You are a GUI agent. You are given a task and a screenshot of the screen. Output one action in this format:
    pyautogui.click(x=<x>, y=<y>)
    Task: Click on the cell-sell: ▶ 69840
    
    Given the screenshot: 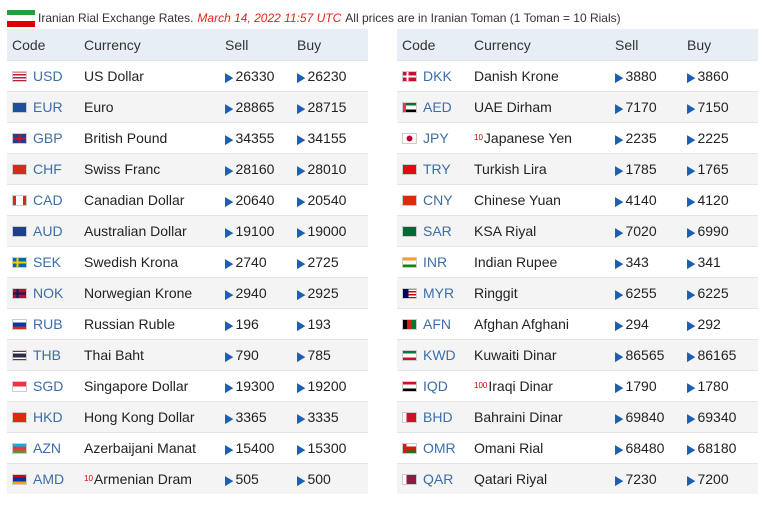 What is the action you would take?
    pyautogui.click(x=651, y=417)
    